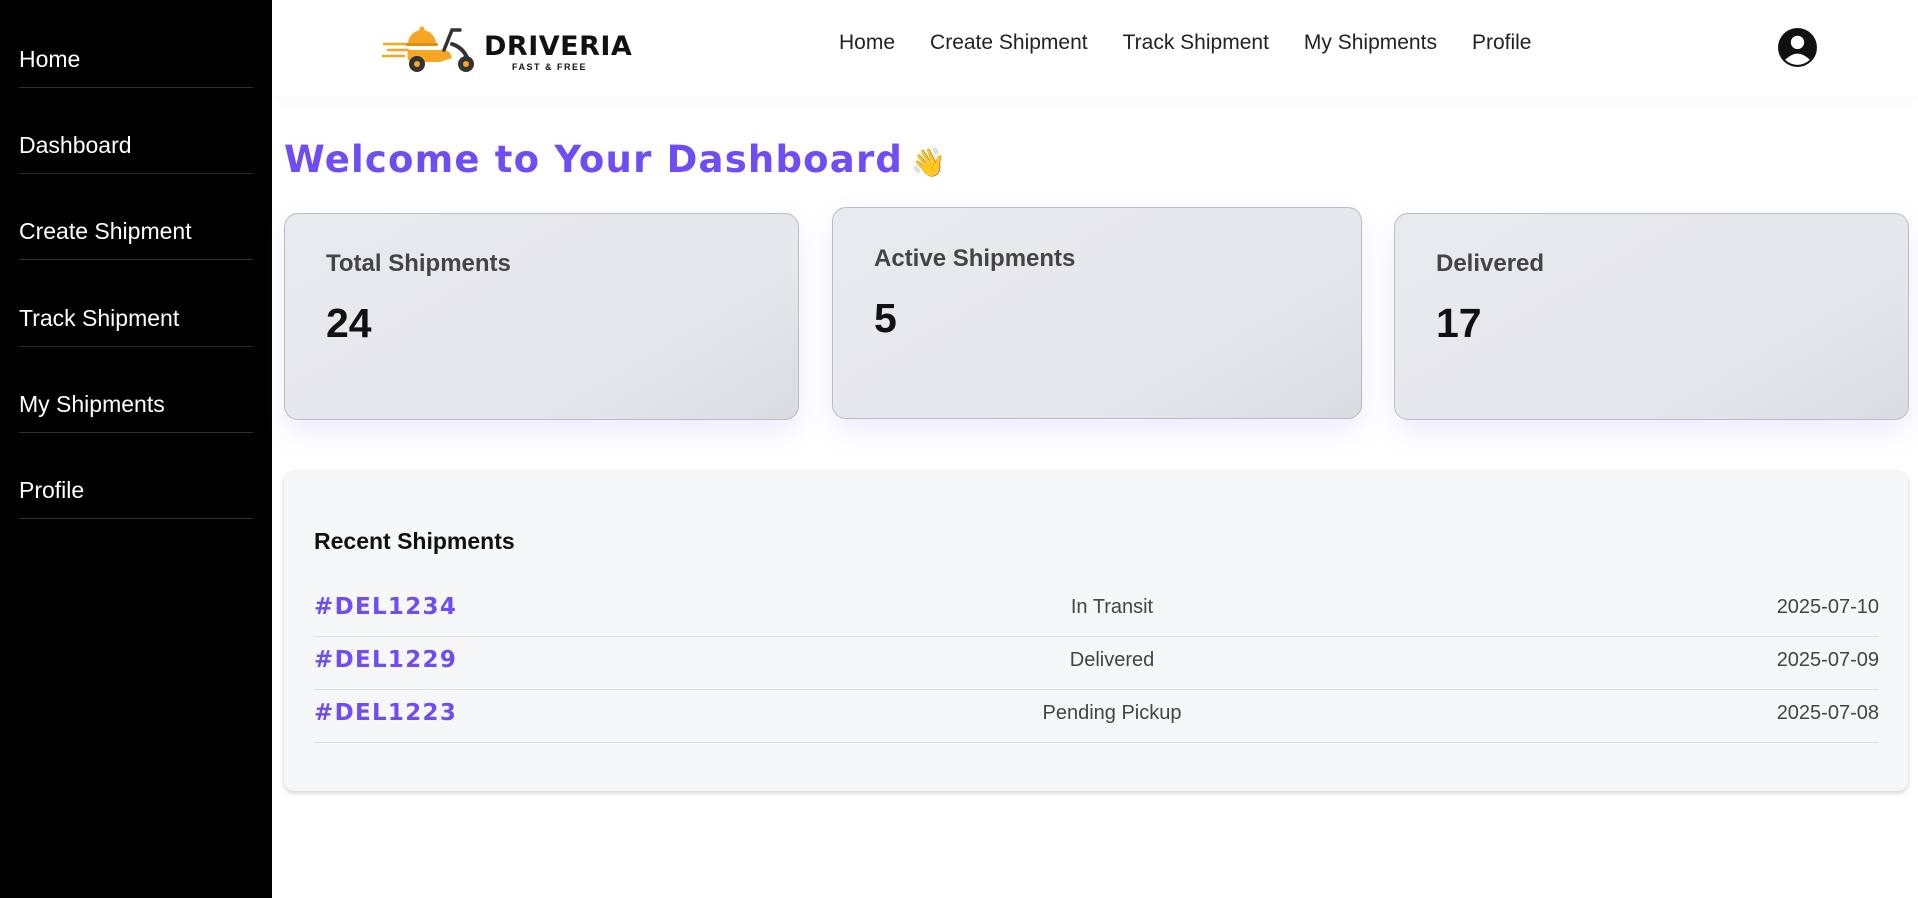 The image size is (1918, 898). I want to click on sidebar-item-label: Profile, so click(52, 490).